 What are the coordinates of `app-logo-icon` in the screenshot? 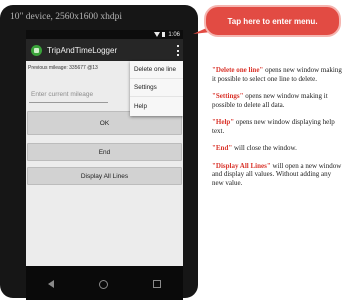 It's located at (36, 50).